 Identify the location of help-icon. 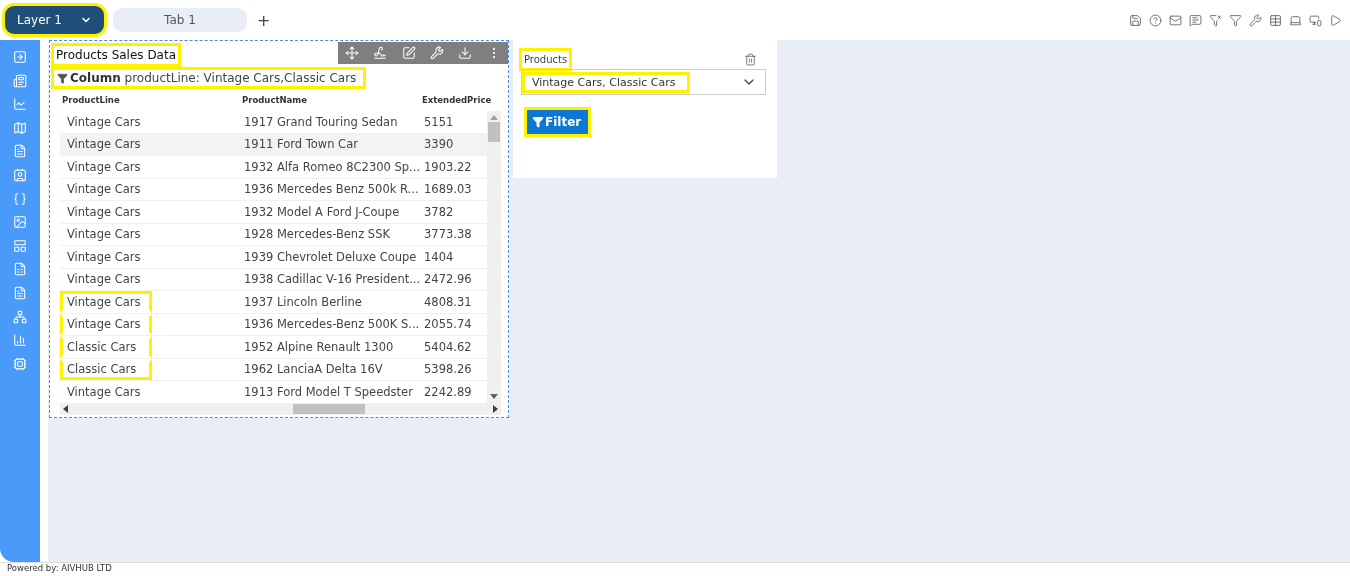
(1155, 20).